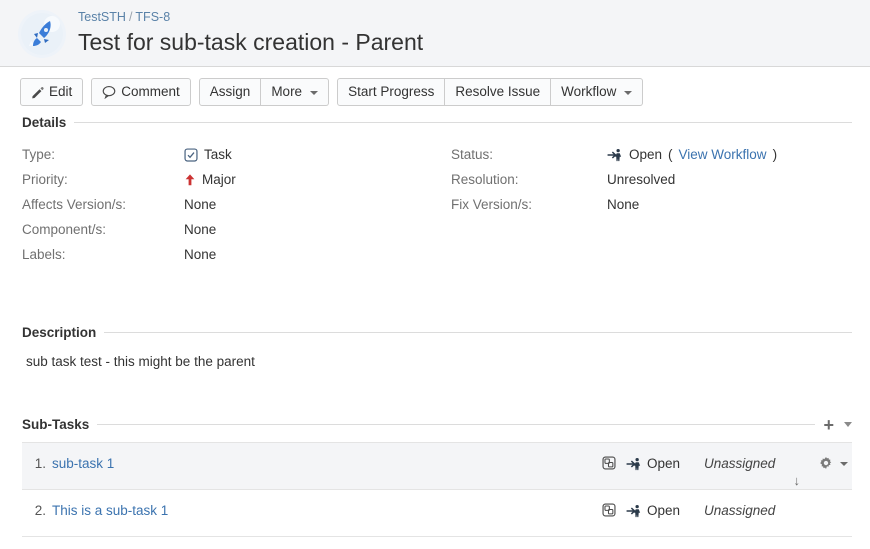 This screenshot has width=870, height=549. I want to click on field-labels: Labels: None, so click(229, 254).